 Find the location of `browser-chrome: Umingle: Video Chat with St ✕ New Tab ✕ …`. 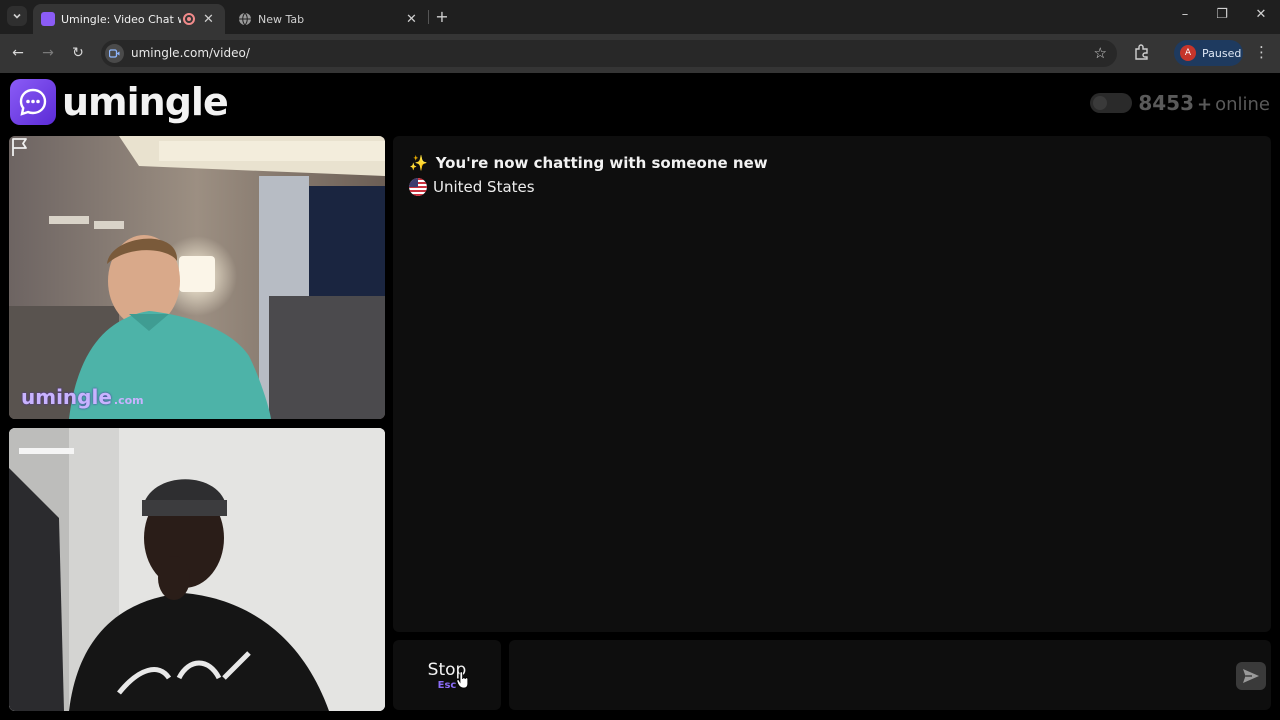

browser-chrome: Umingle: Video Chat with St ✕ New Tab ✕ … is located at coordinates (640, 36).